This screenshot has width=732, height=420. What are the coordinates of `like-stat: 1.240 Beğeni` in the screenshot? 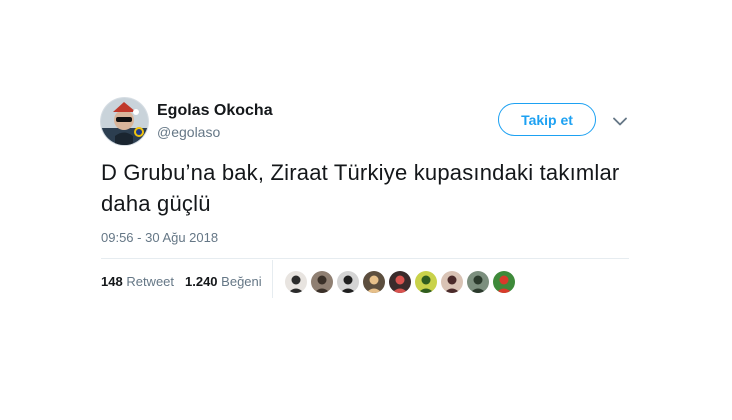 It's located at (223, 281).